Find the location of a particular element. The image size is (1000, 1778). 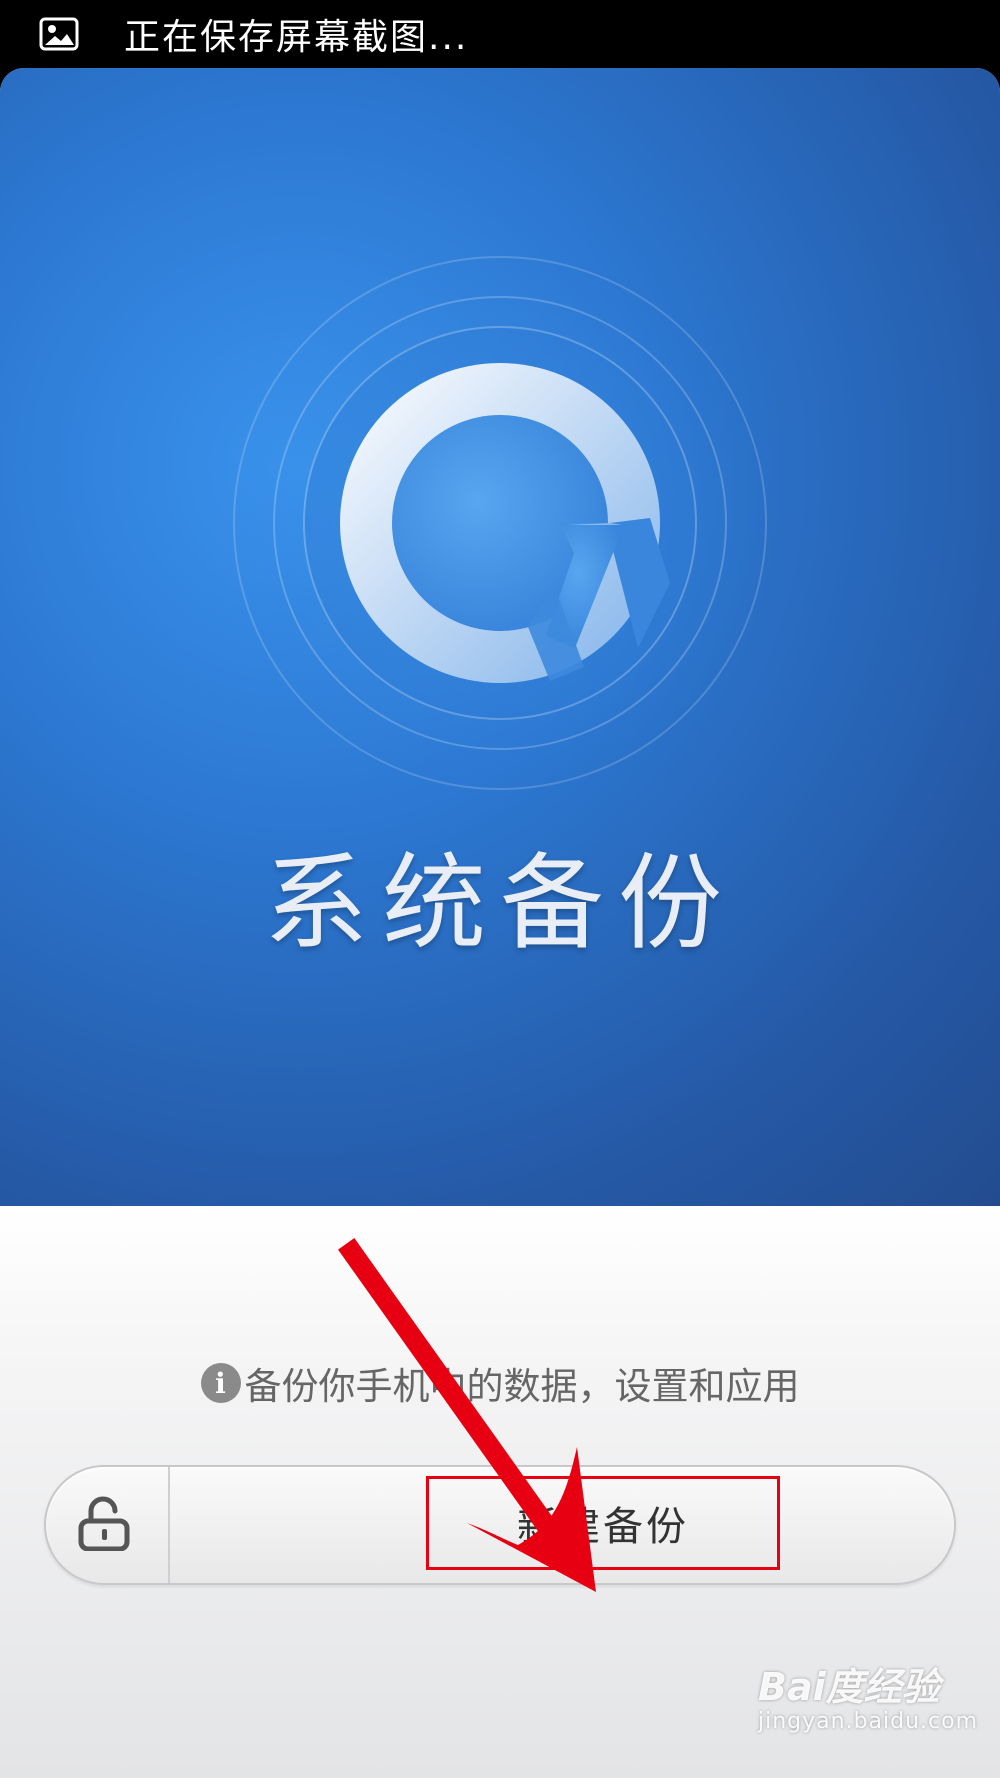

unlock-icon is located at coordinates (107, 1525).